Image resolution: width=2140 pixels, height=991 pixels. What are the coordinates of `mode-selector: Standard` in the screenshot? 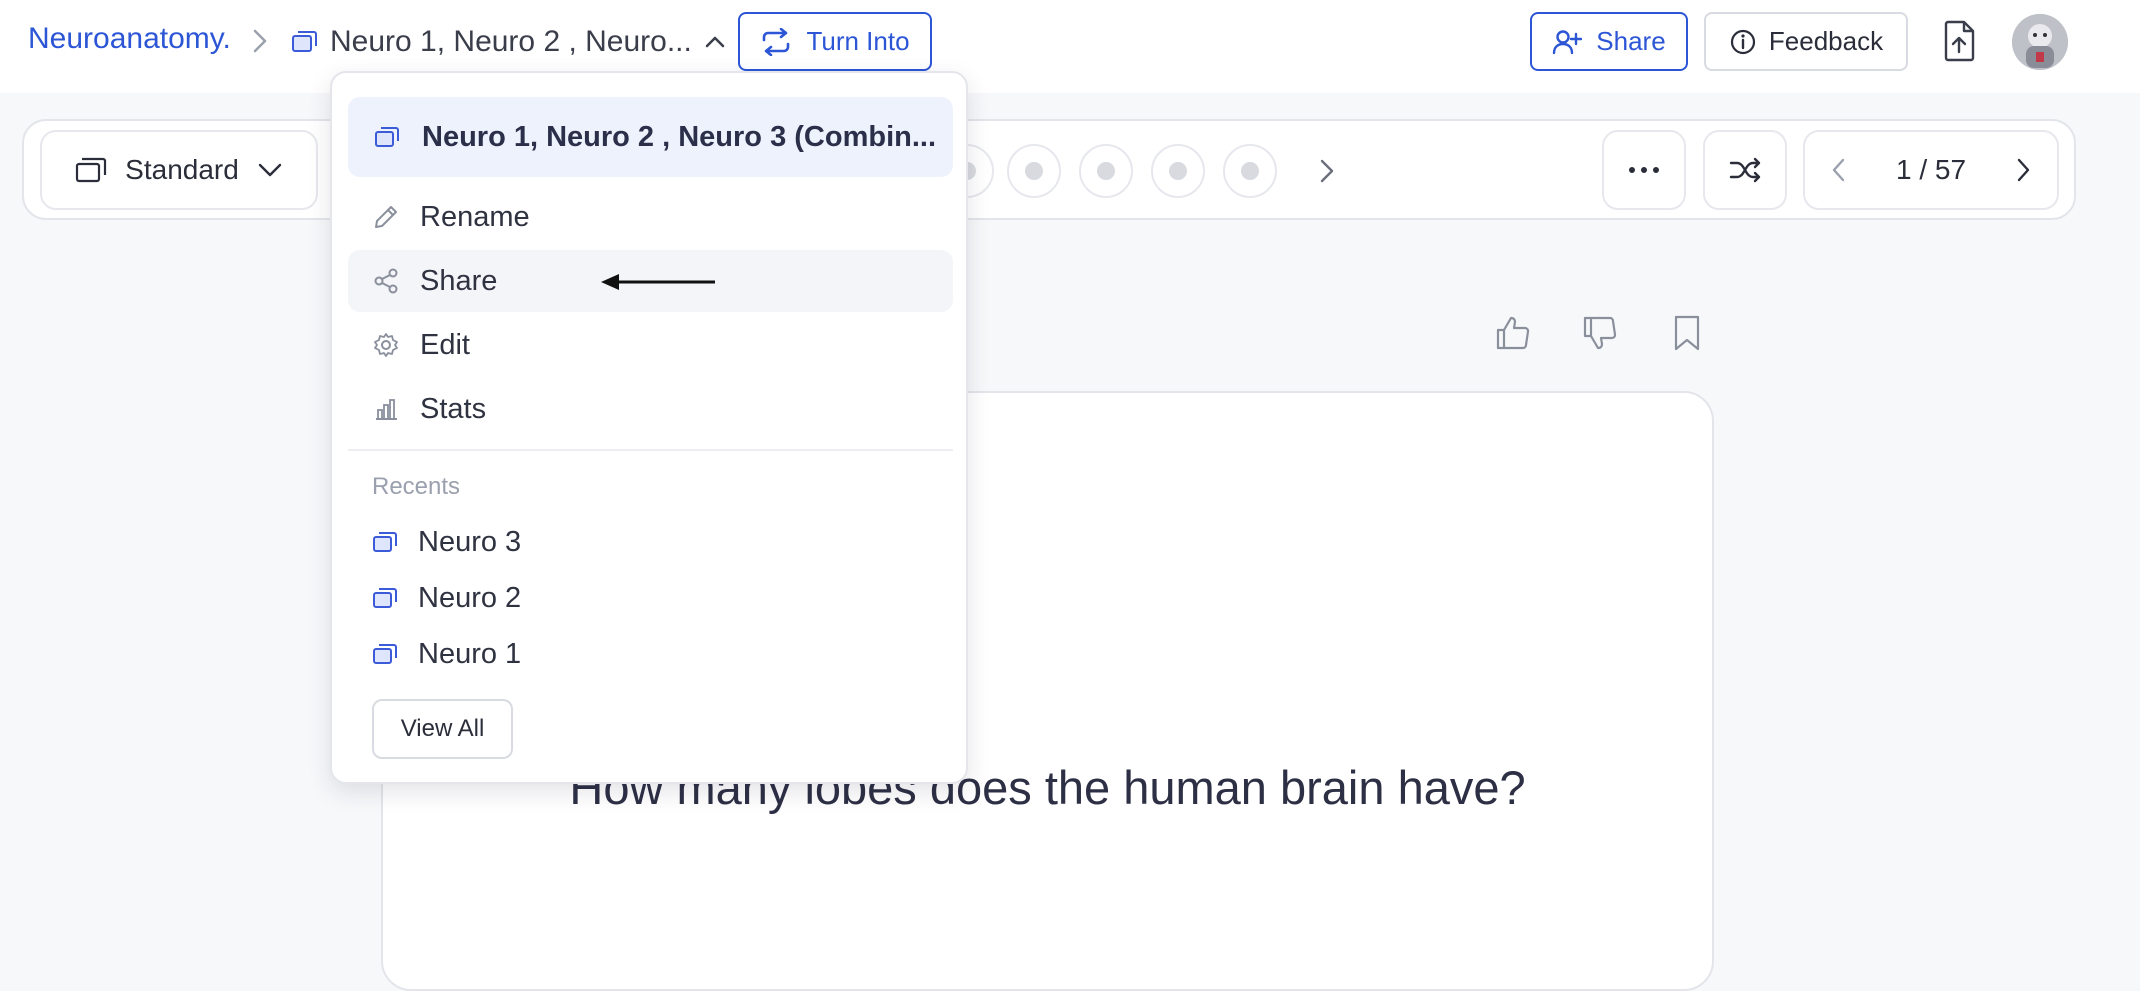 It's located at (179, 170).